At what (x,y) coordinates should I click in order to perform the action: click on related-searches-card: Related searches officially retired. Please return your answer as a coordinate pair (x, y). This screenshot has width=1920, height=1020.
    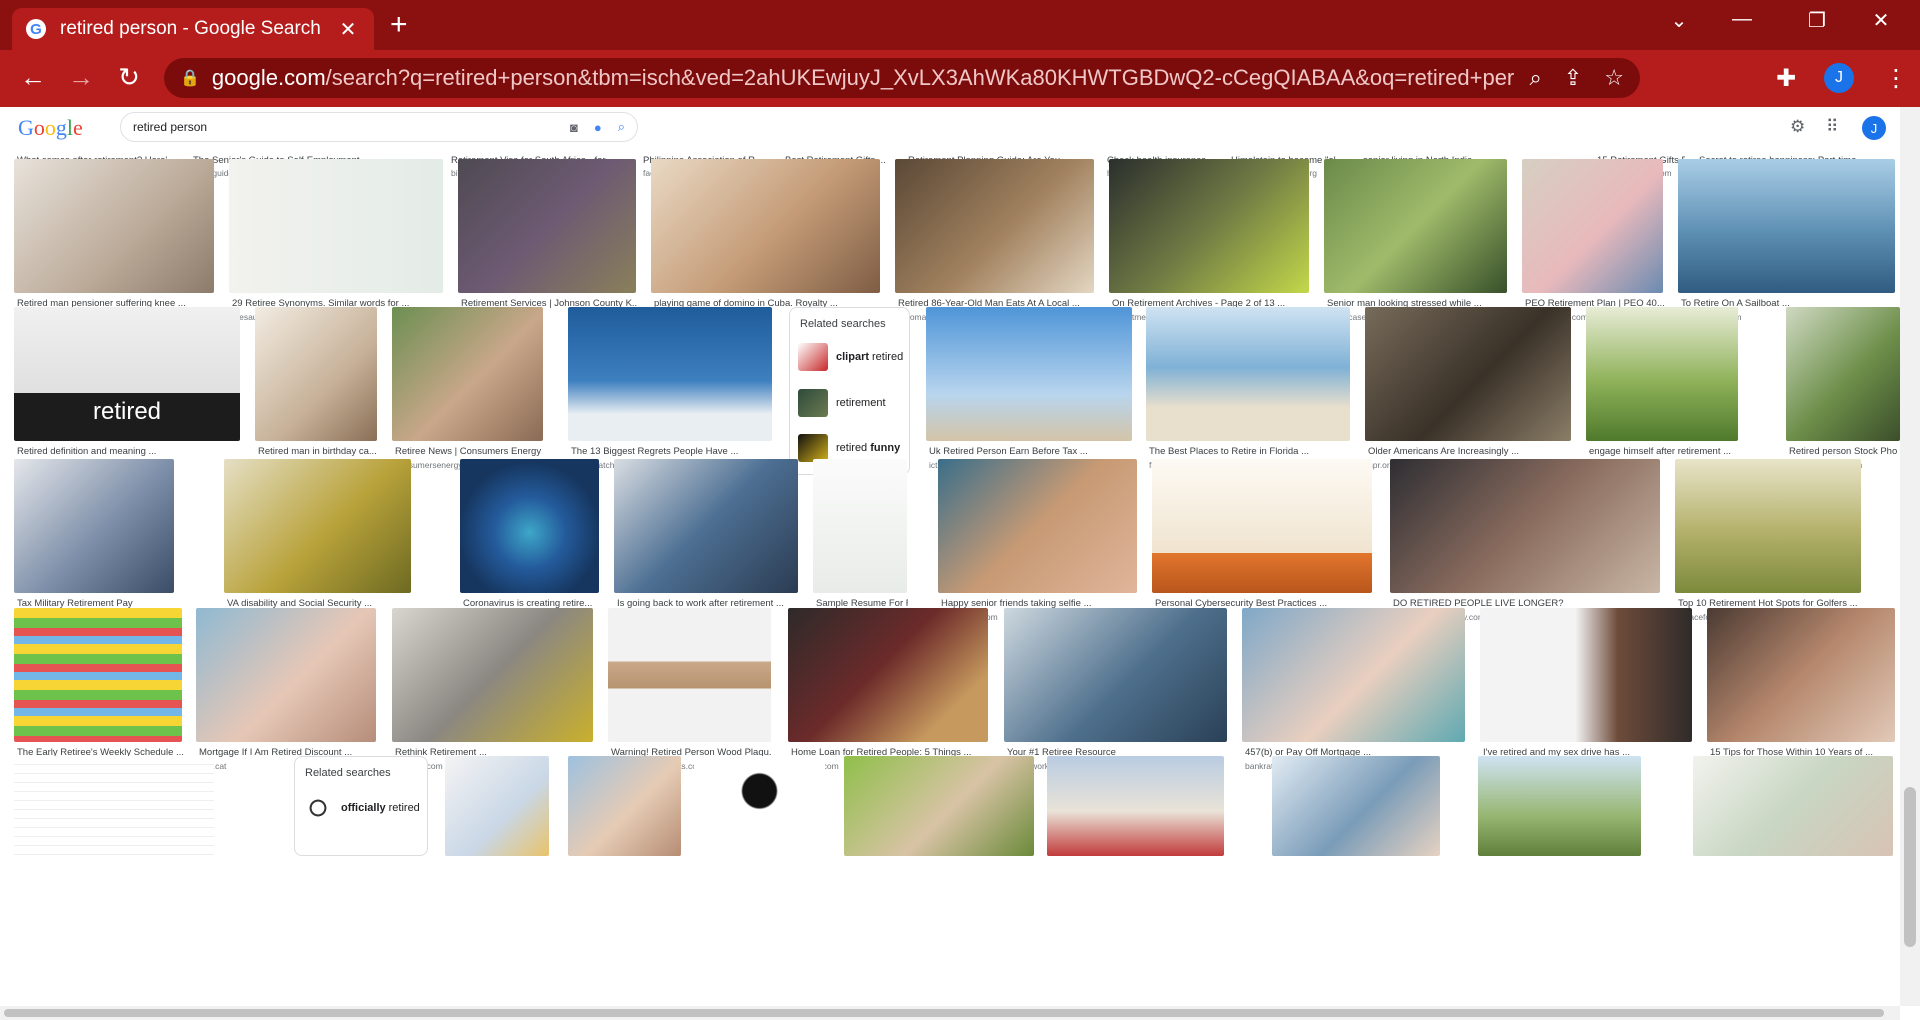
    Looking at the image, I should click on (361, 806).